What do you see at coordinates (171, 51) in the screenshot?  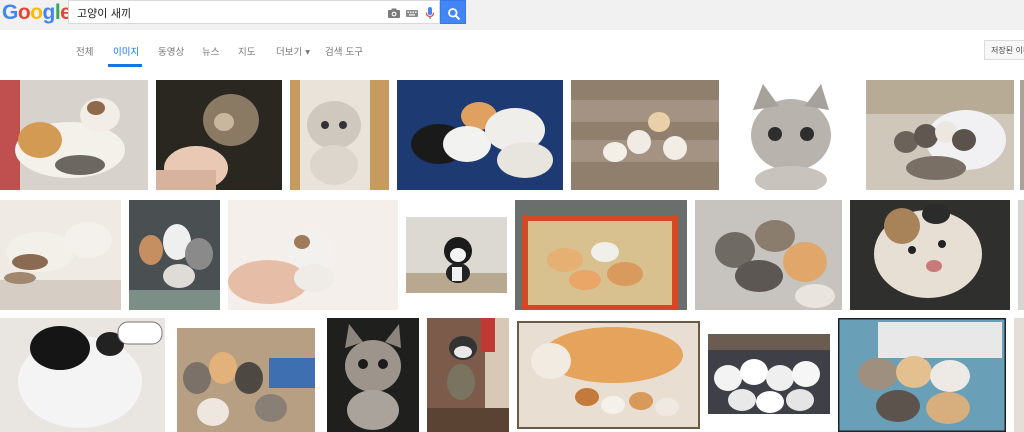 I see `tab-videos: 동영상` at bounding box center [171, 51].